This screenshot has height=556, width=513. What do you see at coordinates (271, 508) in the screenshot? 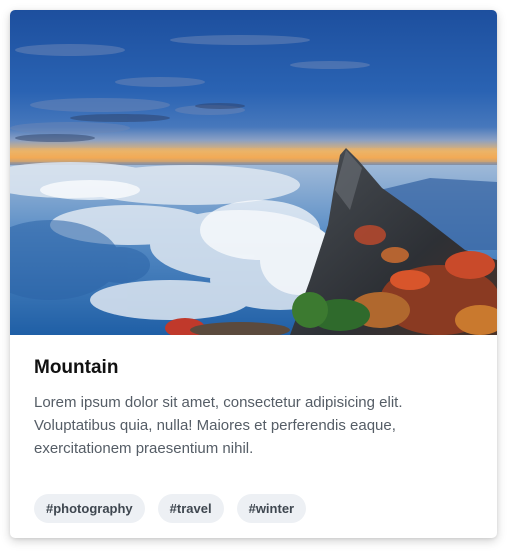
I see `tag-winter: #winter` at bounding box center [271, 508].